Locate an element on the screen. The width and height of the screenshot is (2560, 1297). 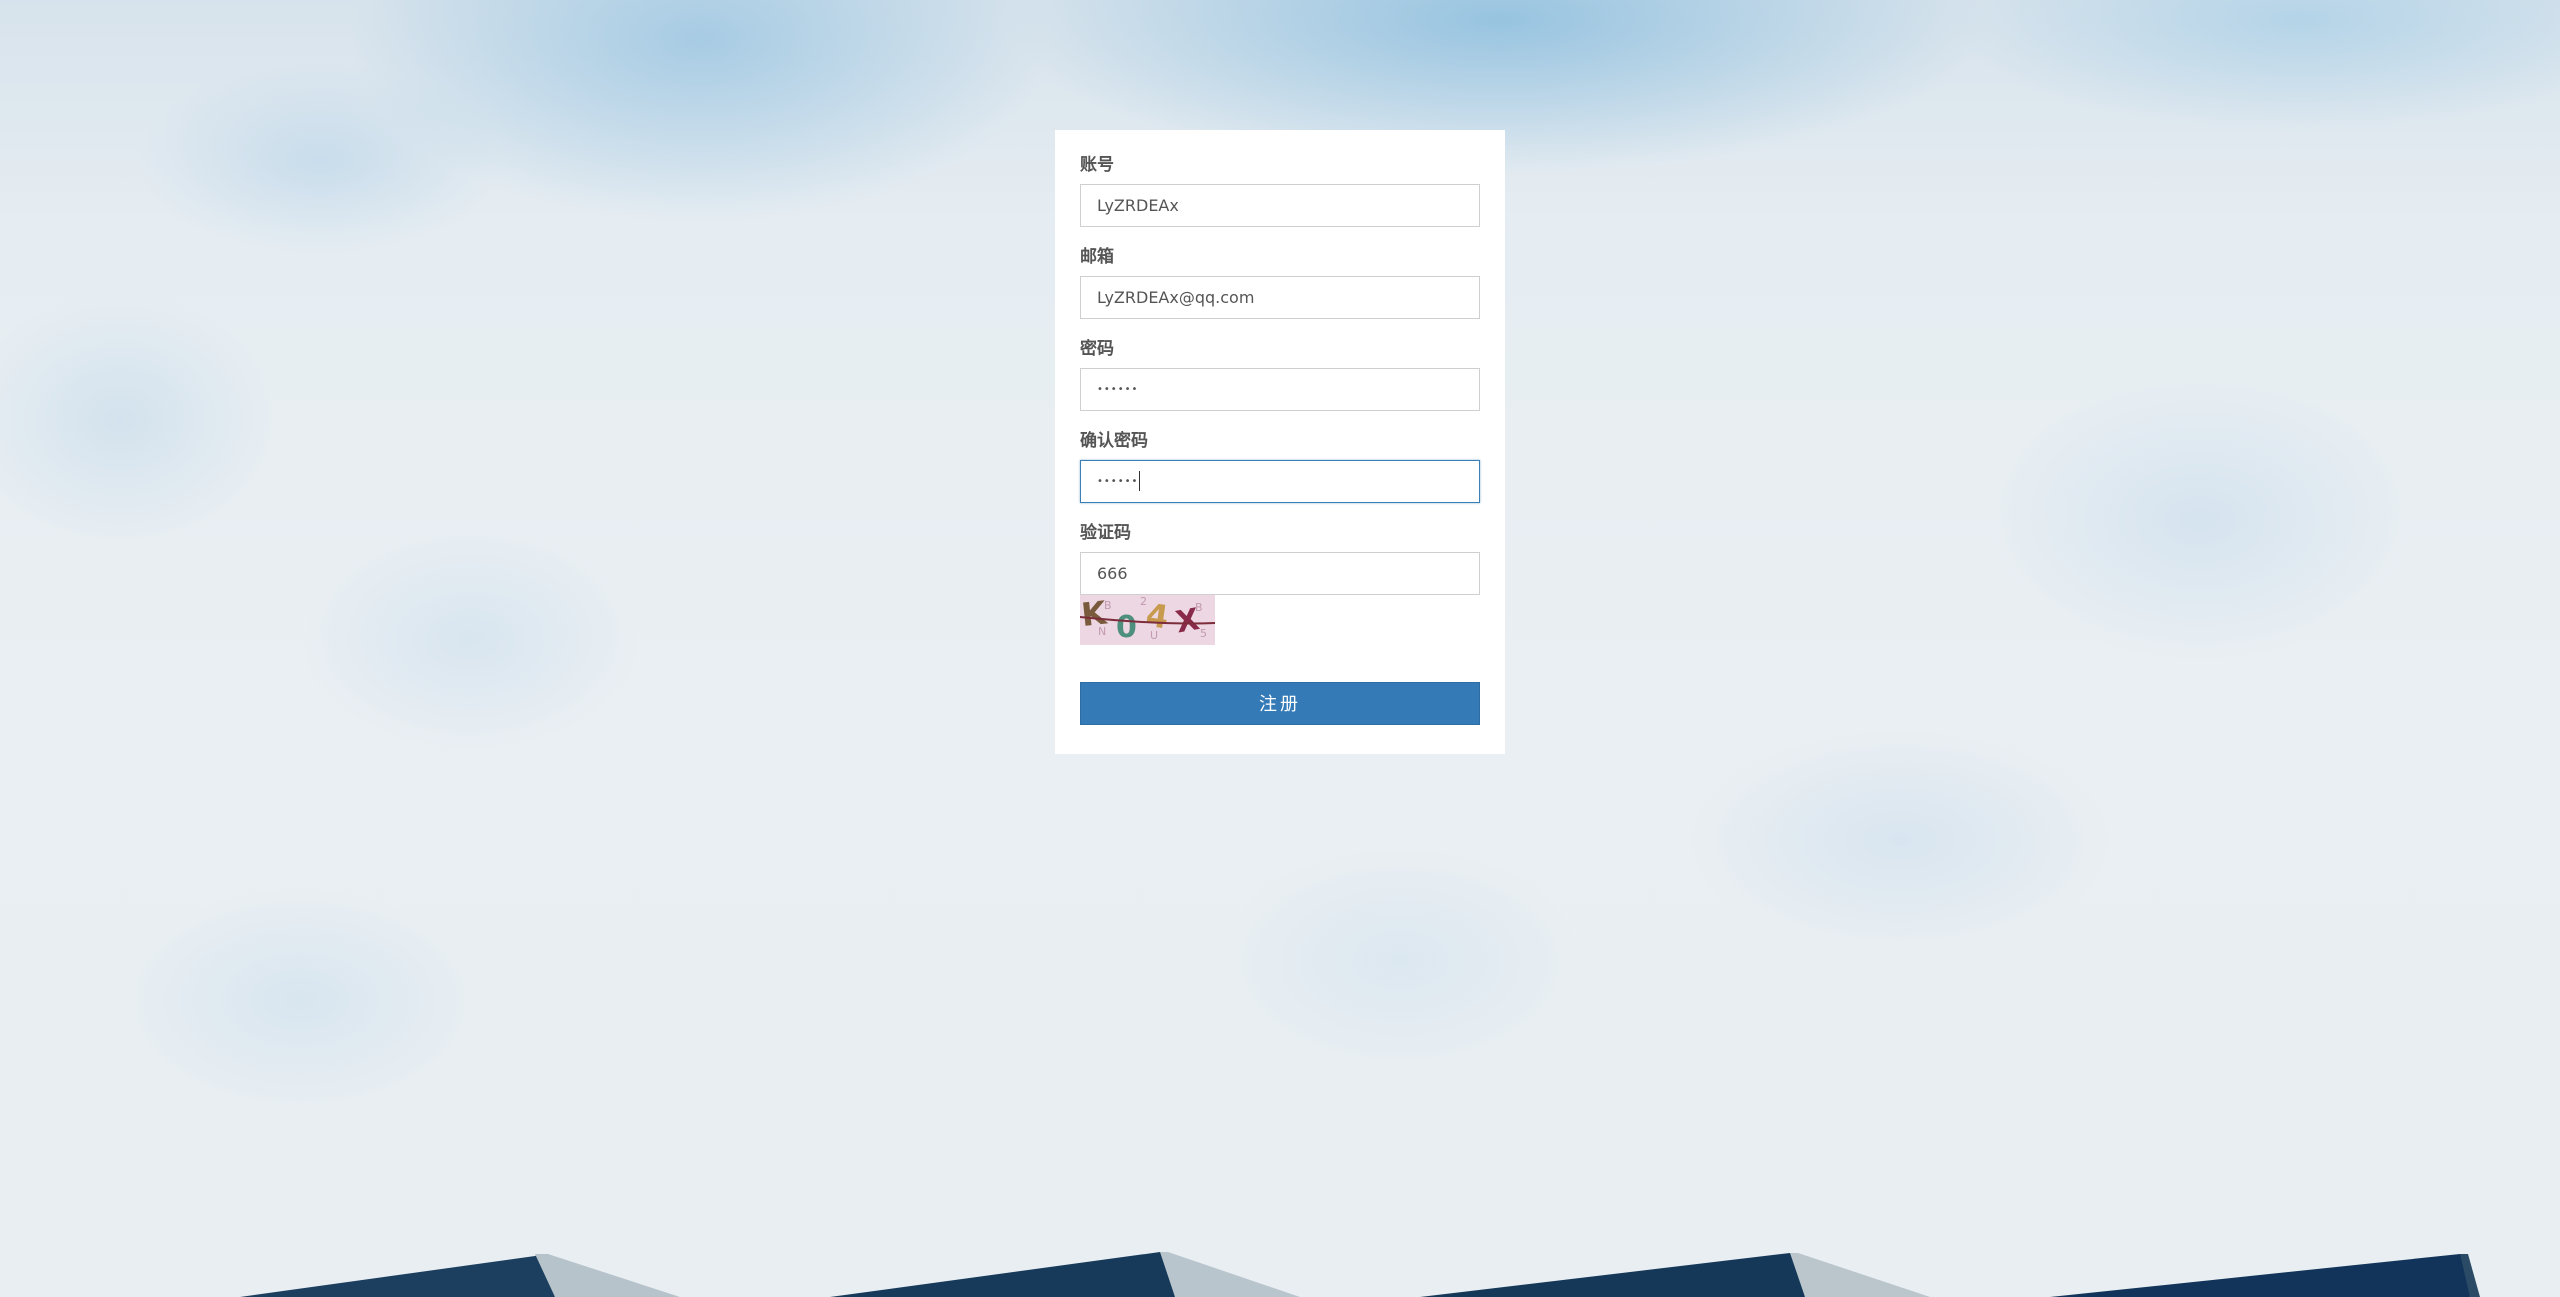
password-input: •••••• is located at coordinates (1280, 389).